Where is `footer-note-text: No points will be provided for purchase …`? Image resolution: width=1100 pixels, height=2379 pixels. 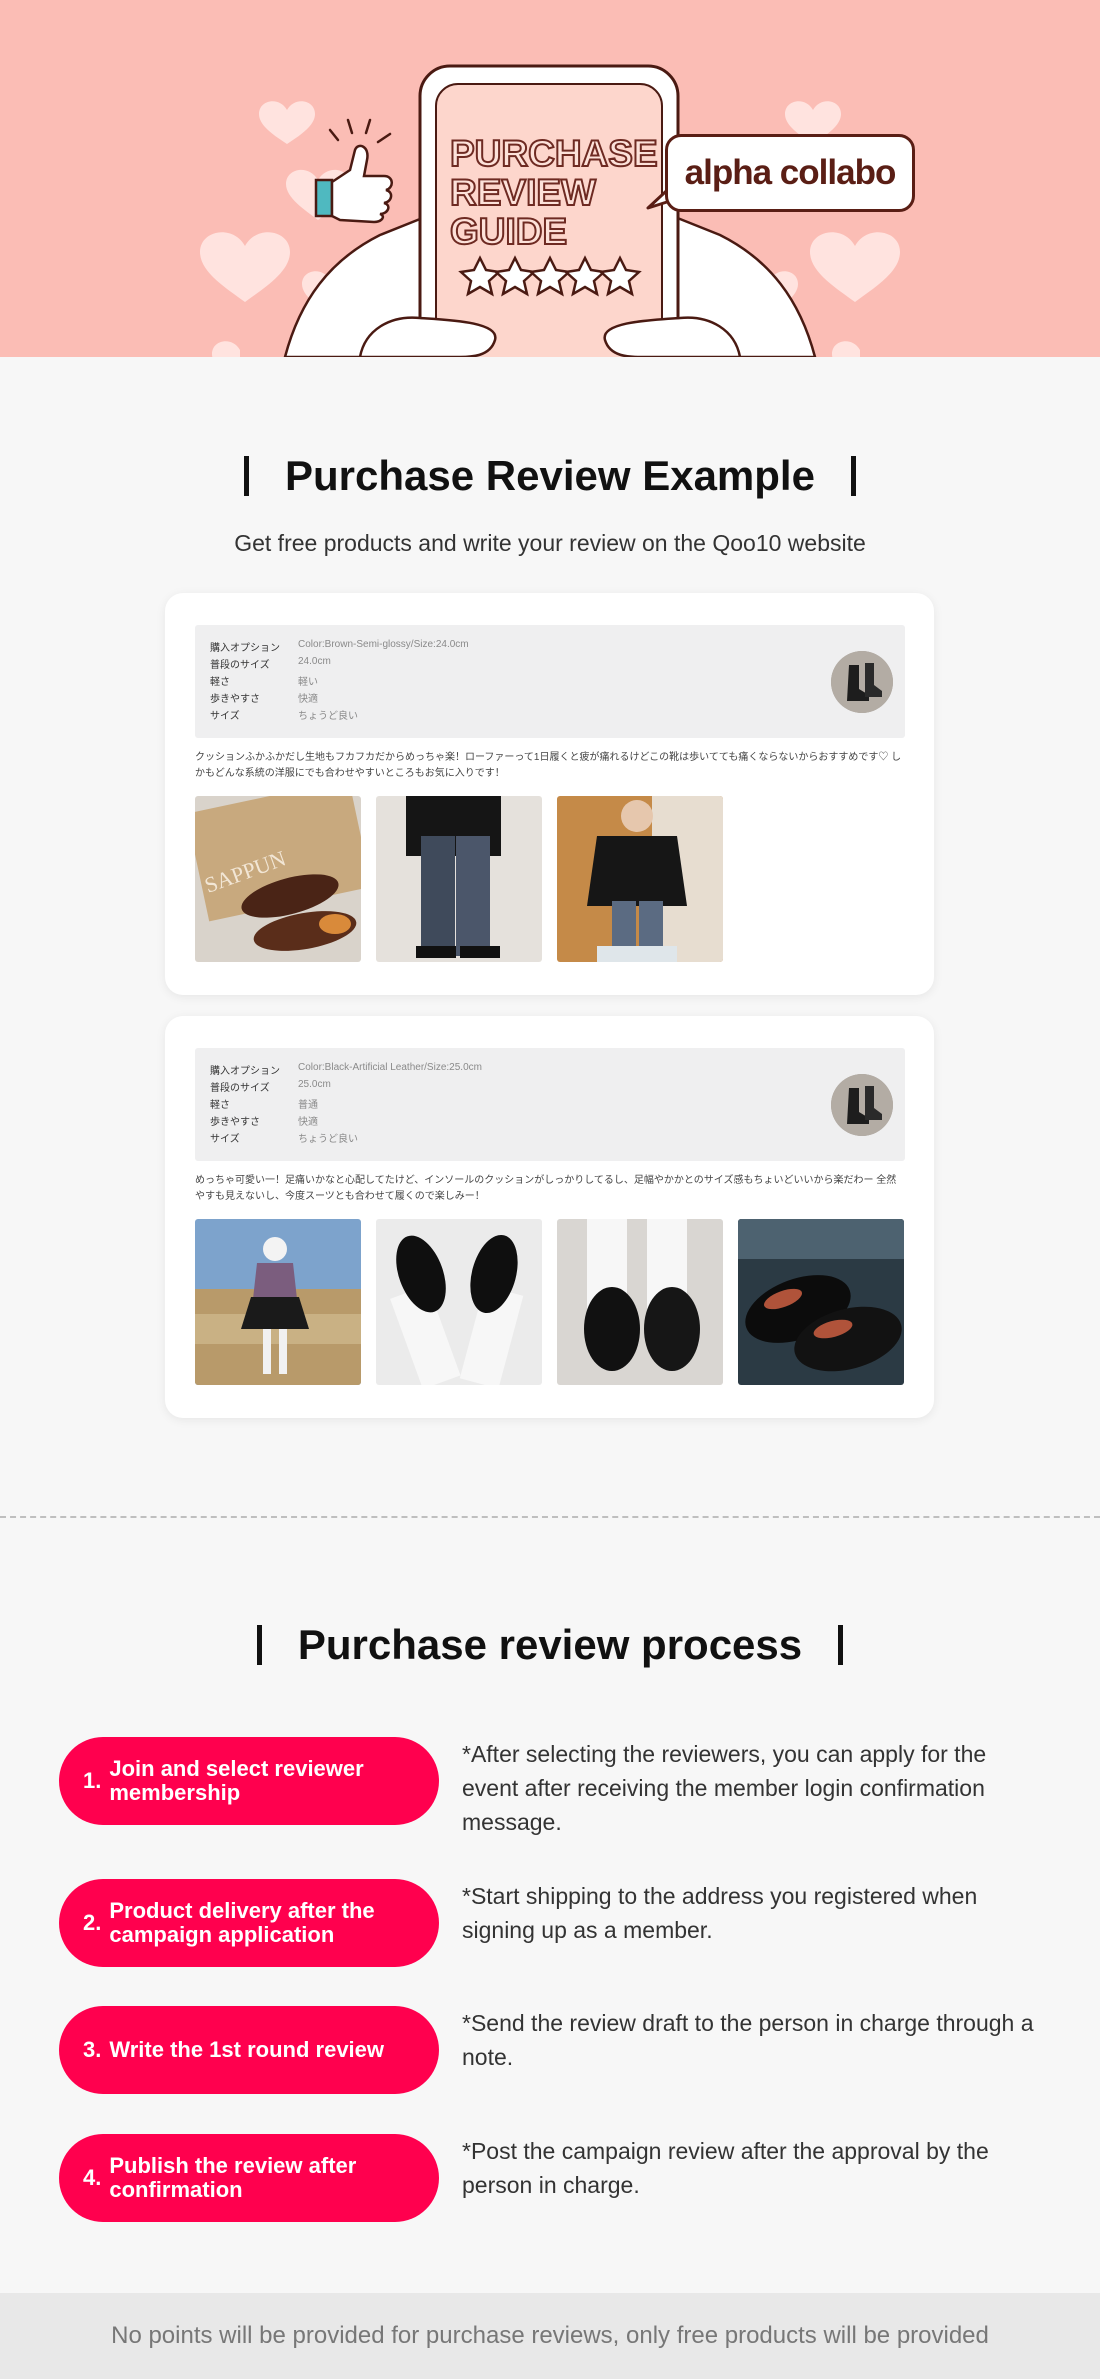
footer-note-text: No points will be provided for purchase … is located at coordinates (550, 2335).